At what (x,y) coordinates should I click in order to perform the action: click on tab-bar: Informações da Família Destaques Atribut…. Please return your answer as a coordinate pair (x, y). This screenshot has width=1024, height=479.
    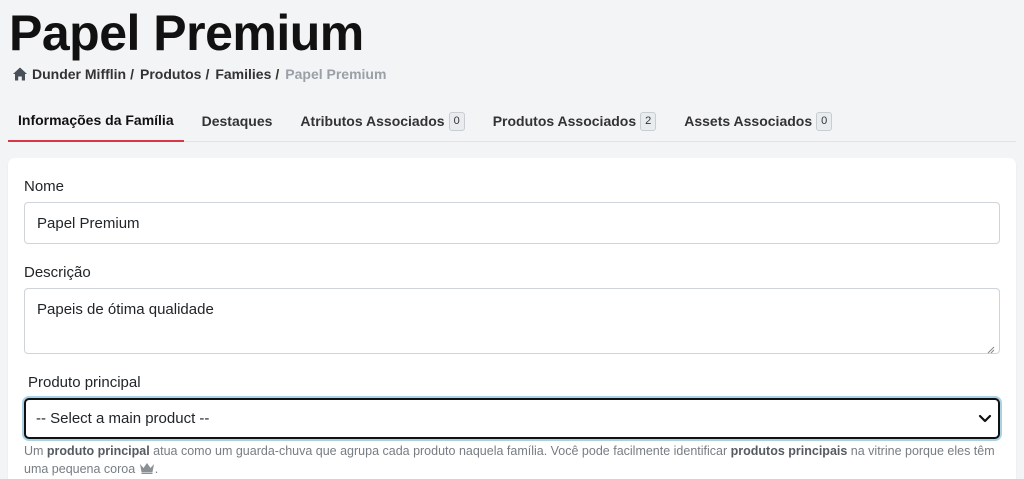
    Looking at the image, I should click on (512, 121).